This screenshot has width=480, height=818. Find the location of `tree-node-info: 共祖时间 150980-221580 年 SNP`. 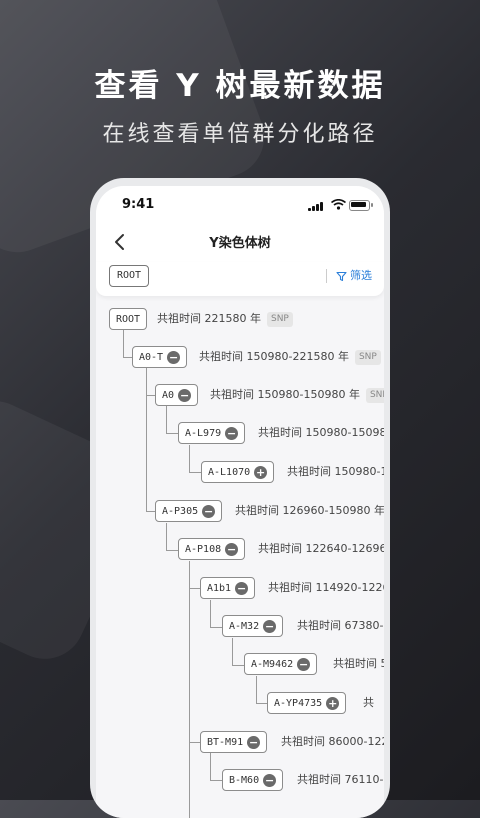

tree-node-info: 共祖时间 150980-221580 年 SNP is located at coordinates (290, 357).